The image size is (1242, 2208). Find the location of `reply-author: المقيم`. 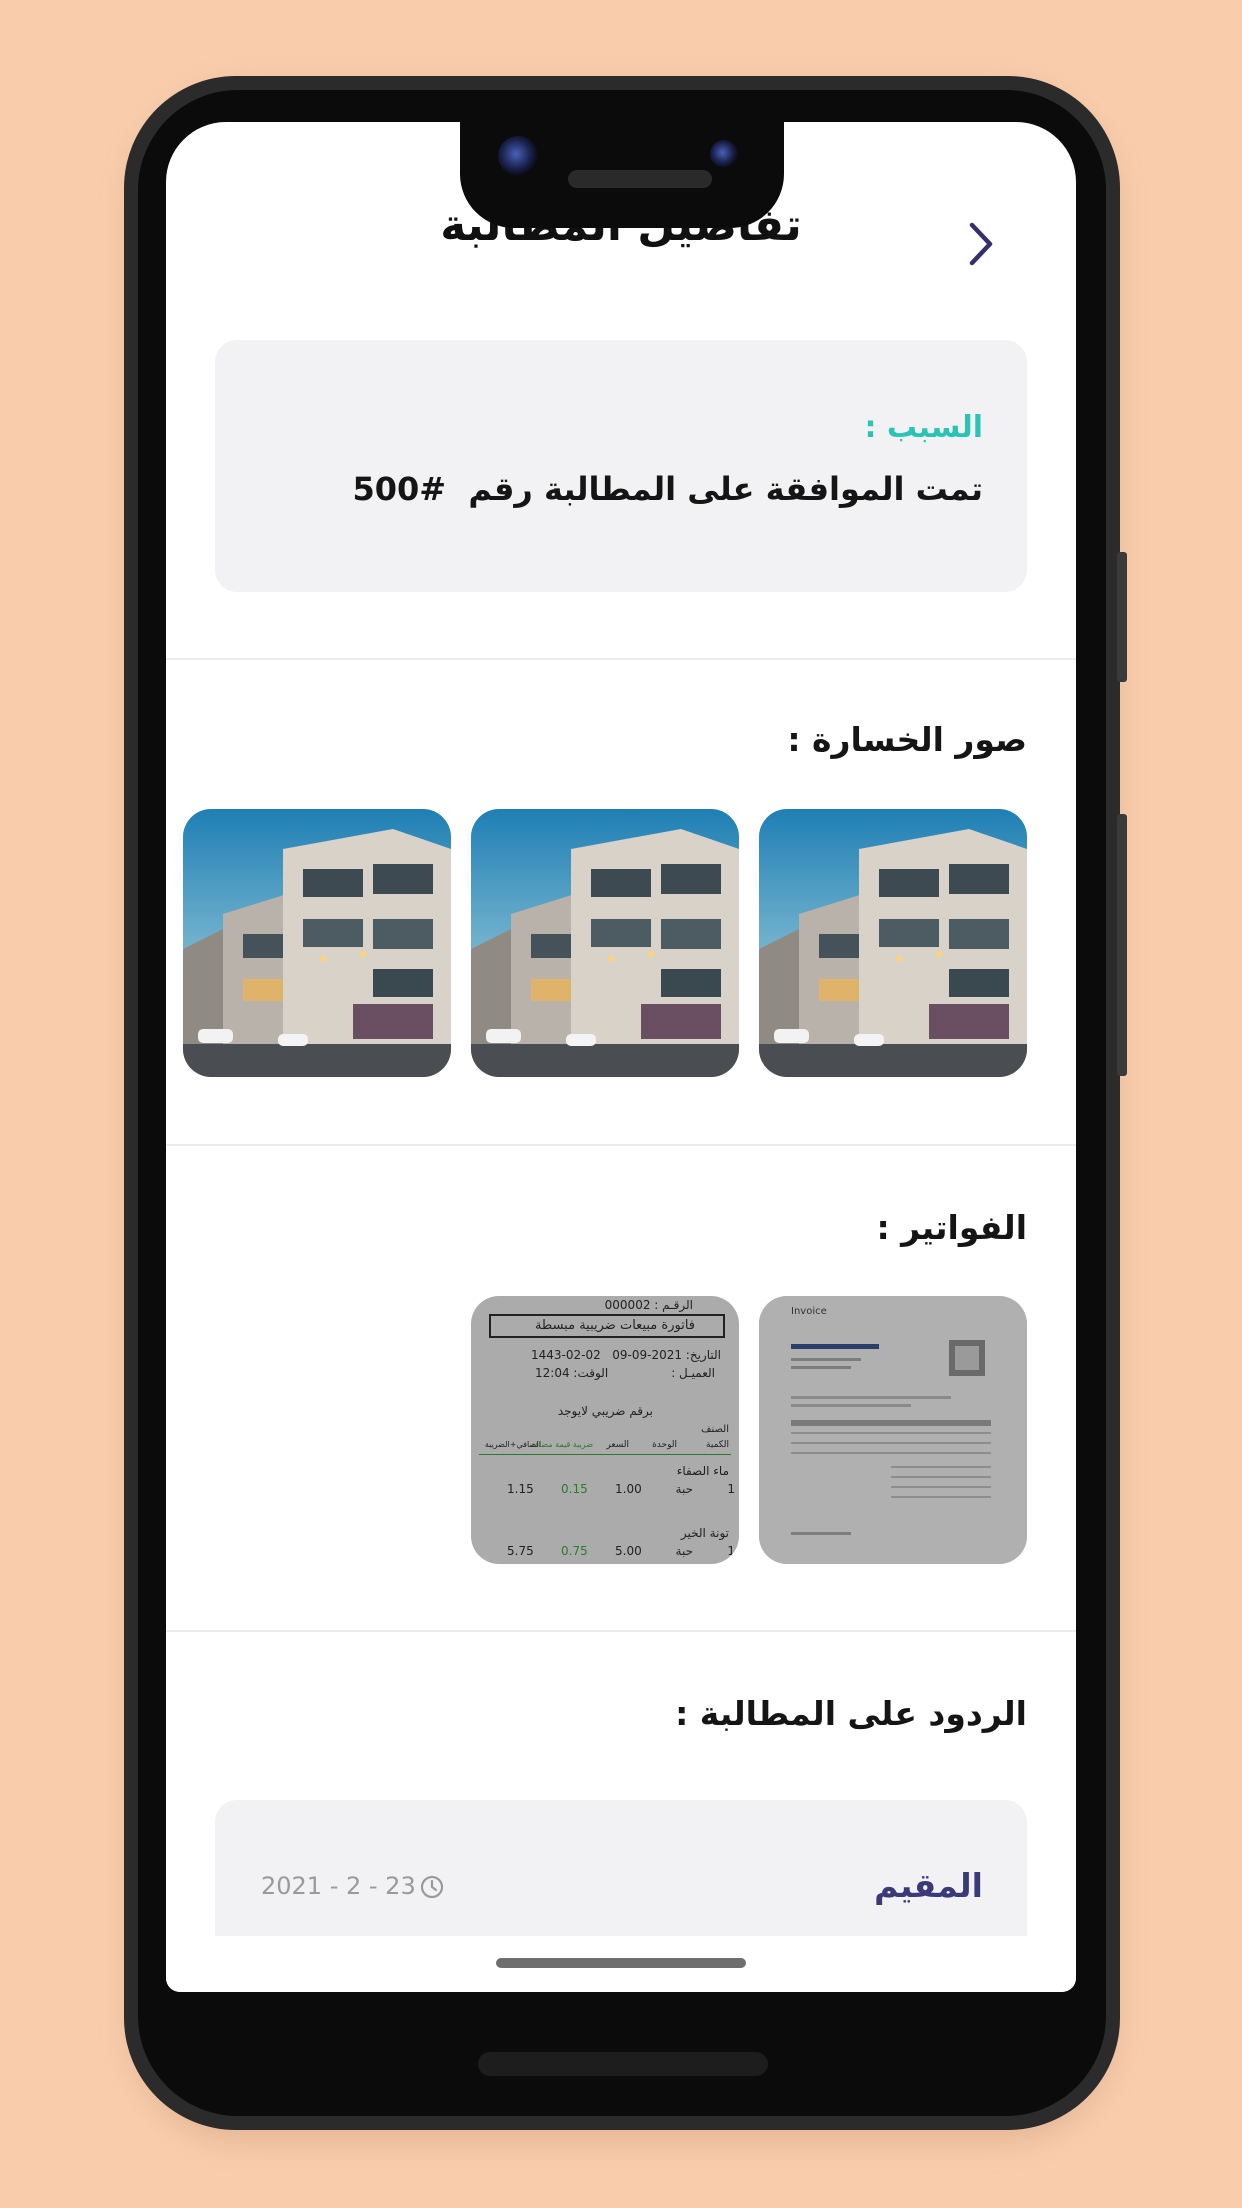

reply-author: المقيم is located at coordinates (928, 1885).